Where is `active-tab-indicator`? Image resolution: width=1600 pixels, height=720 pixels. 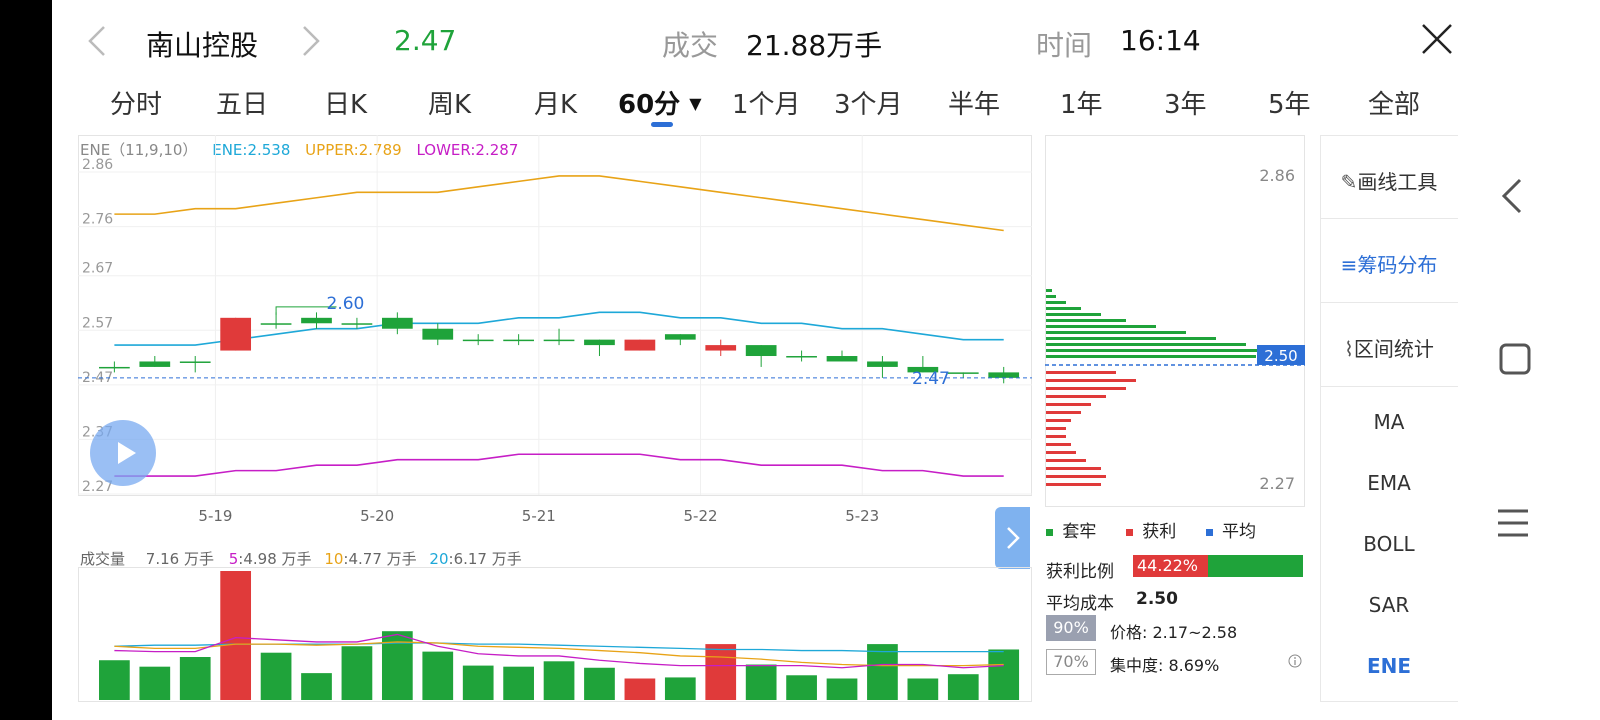 active-tab-indicator is located at coordinates (662, 124).